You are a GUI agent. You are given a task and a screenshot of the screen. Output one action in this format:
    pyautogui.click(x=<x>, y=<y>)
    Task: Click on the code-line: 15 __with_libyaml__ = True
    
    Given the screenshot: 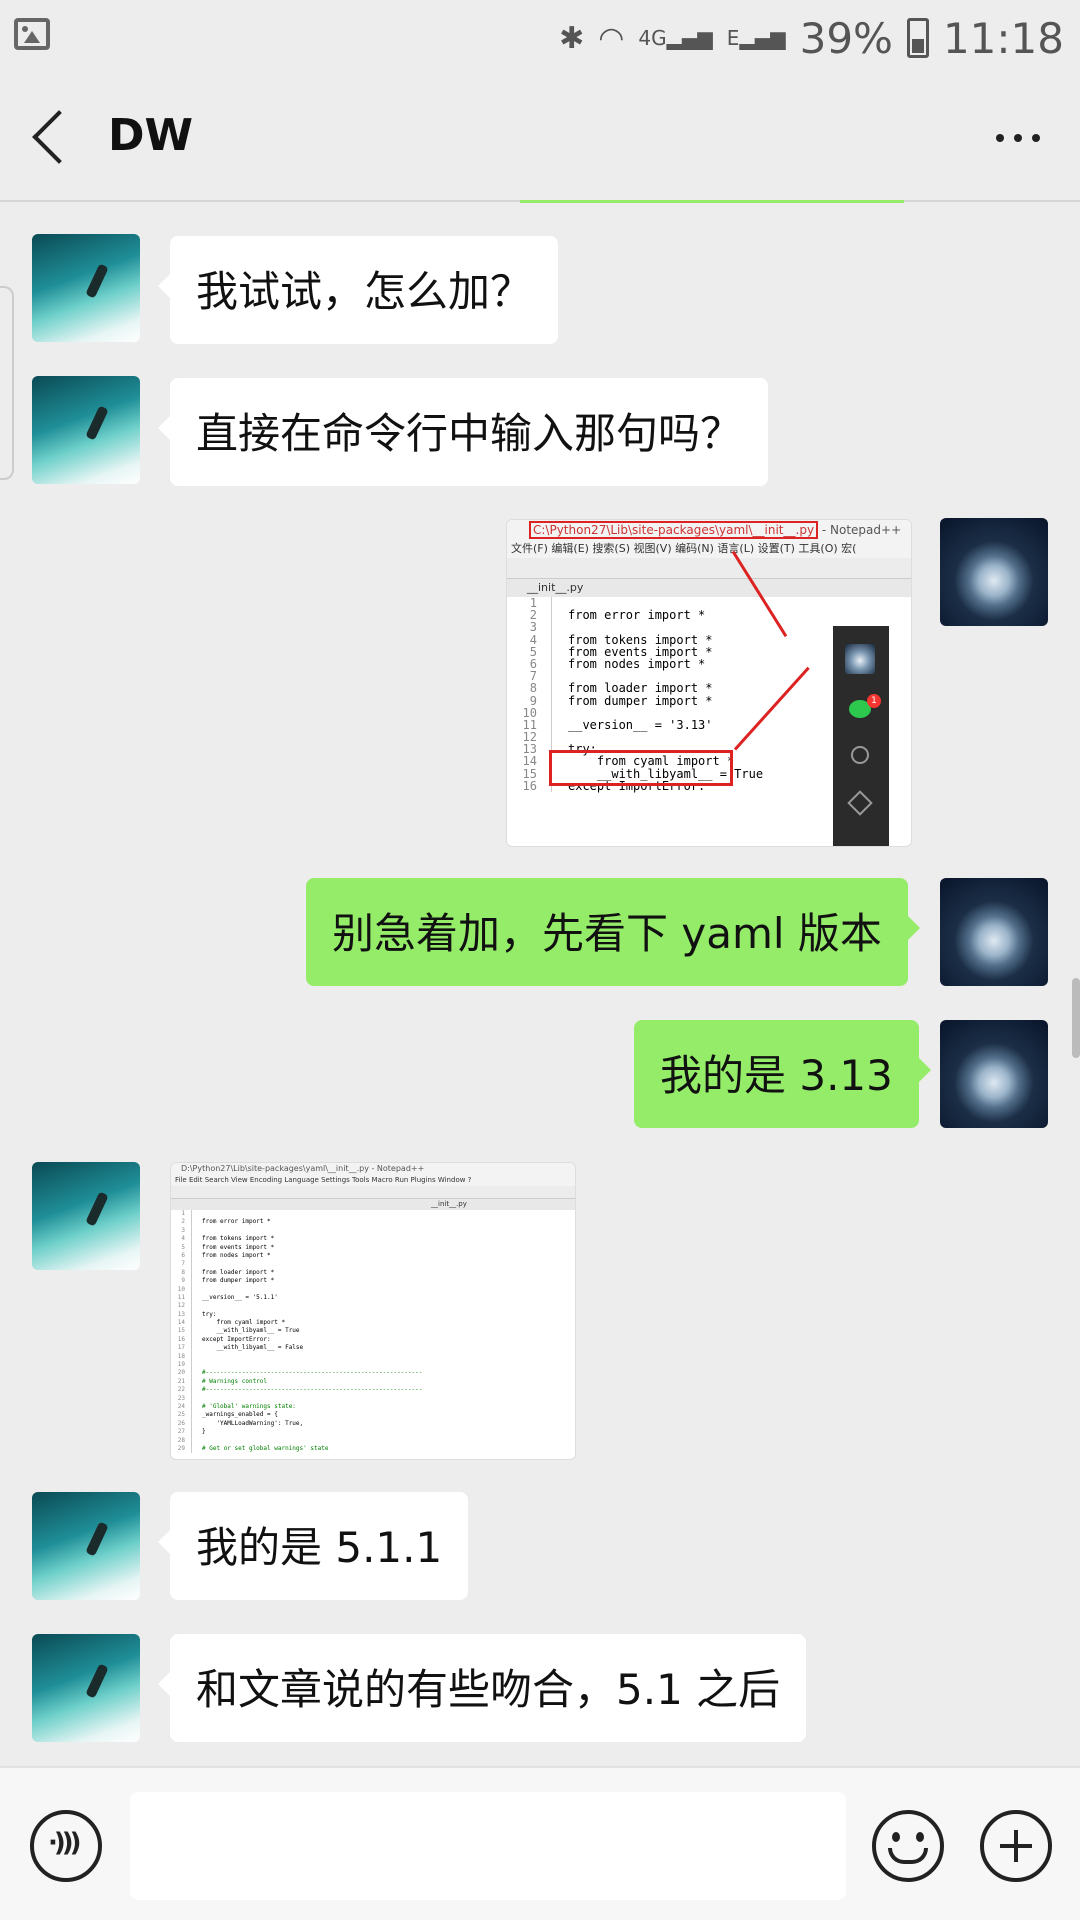 What is the action you would take?
    pyautogui.click(x=373, y=1331)
    